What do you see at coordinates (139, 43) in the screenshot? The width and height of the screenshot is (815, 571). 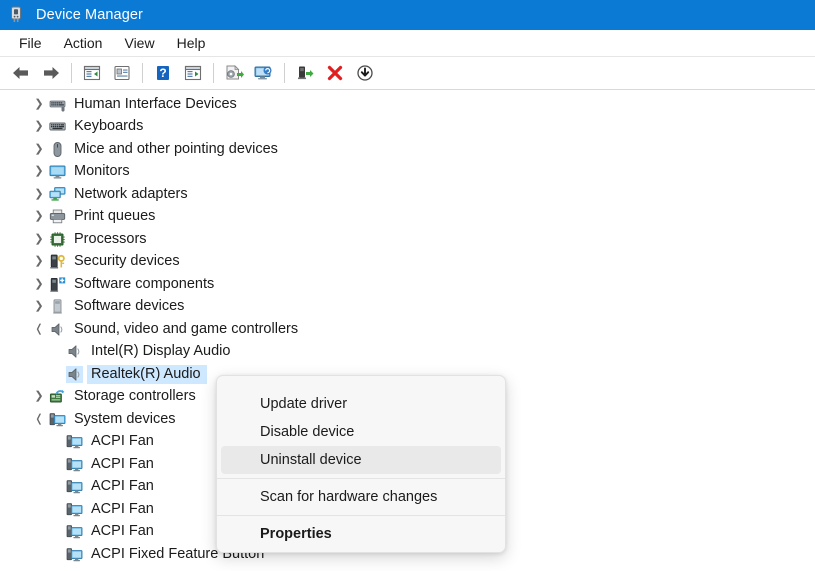 I see `menu-view: View` at bounding box center [139, 43].